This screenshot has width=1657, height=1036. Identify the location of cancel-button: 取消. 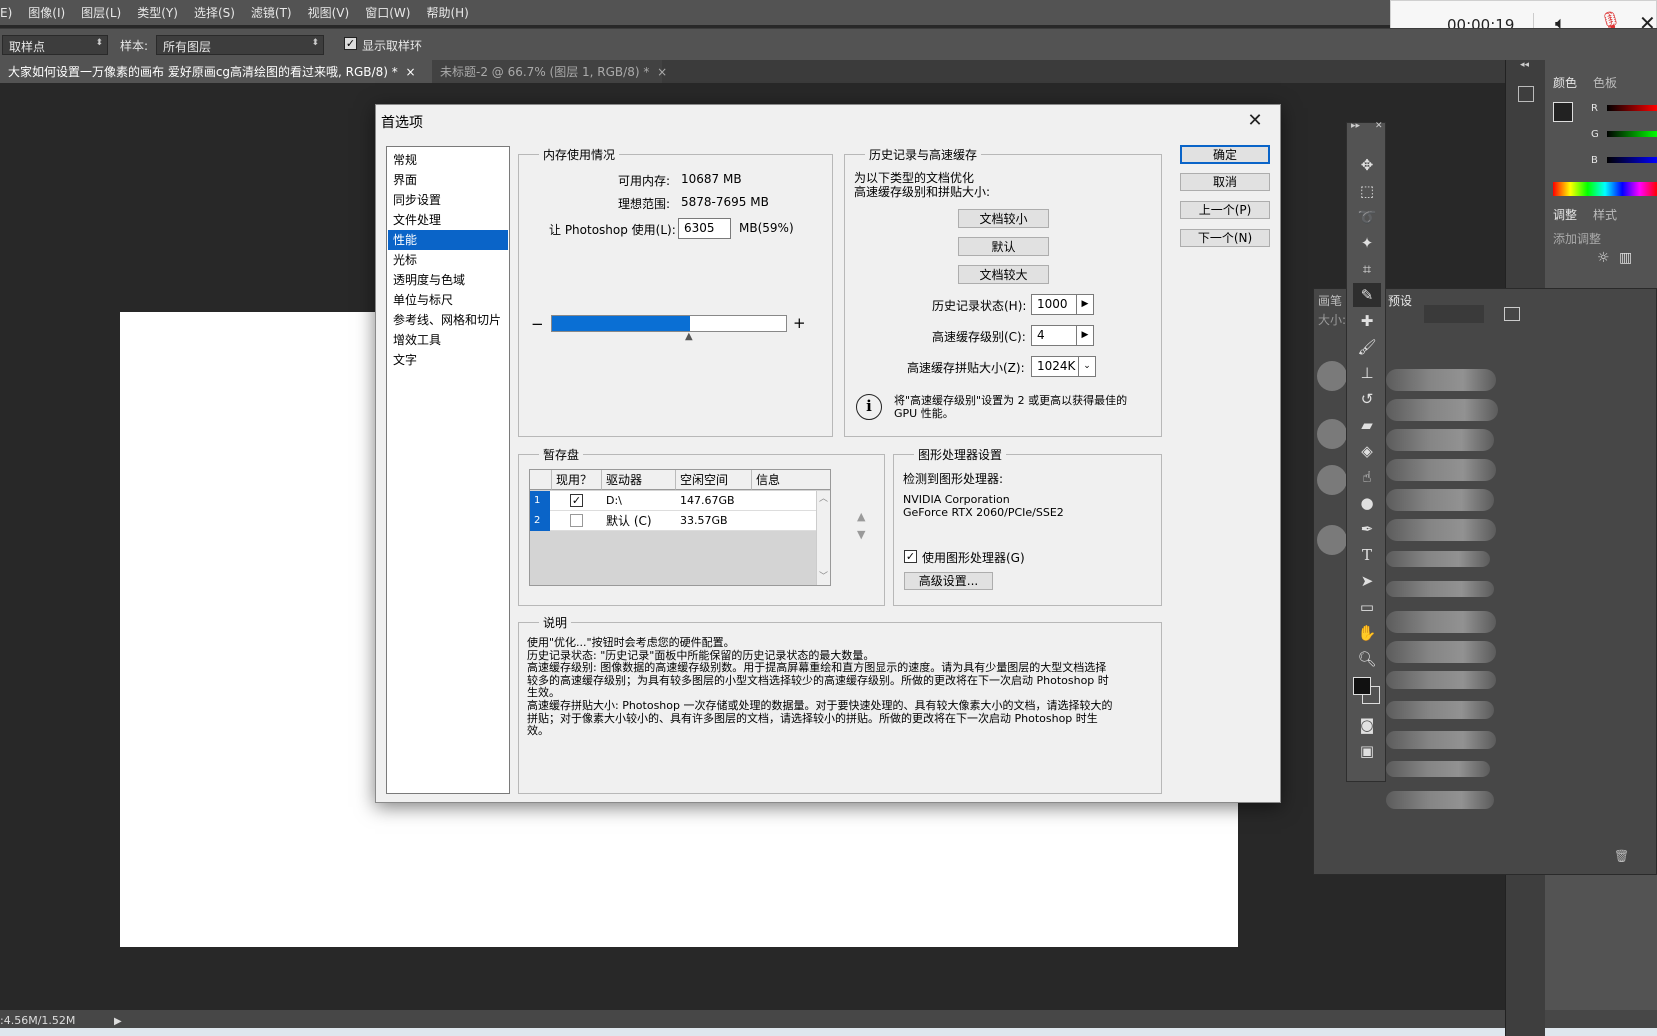
(1225, 182).